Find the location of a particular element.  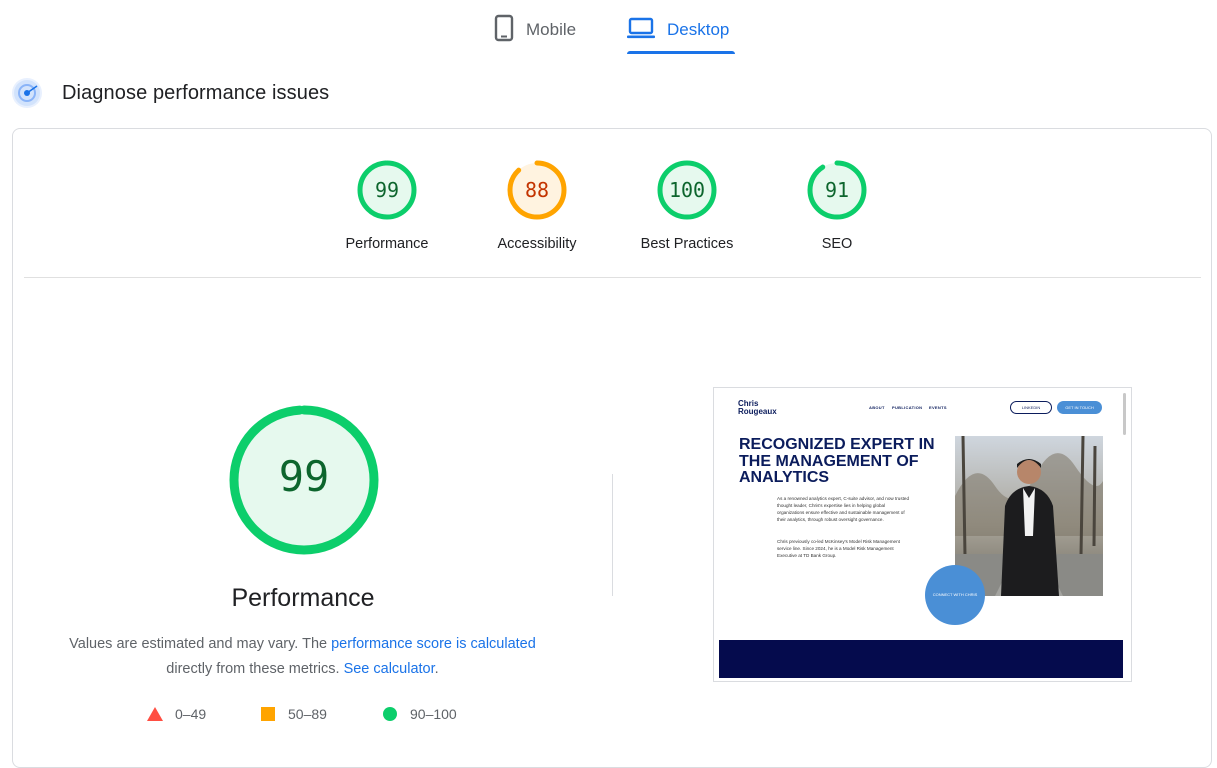

site-nav-publication: PUBLICATION is located at coordinates (907, 407).